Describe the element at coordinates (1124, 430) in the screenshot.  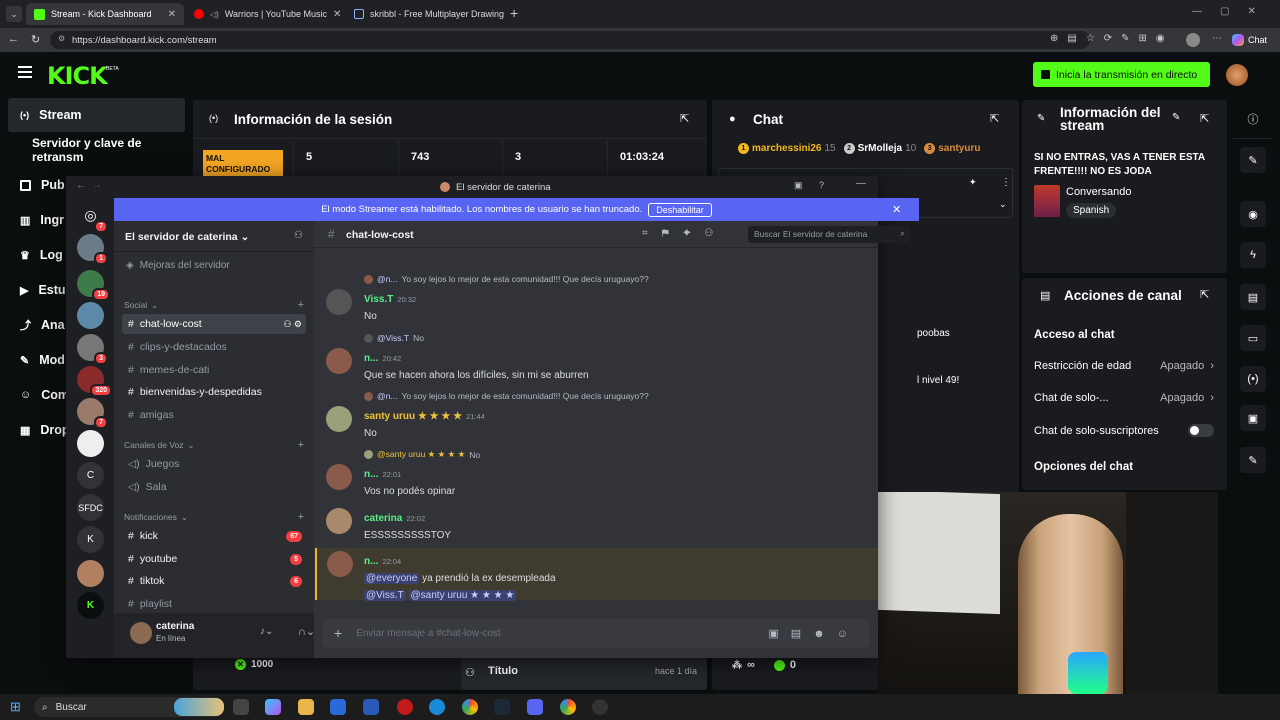
I see `subscribers-only-row: Chat de solo-suscriptores` at that location.